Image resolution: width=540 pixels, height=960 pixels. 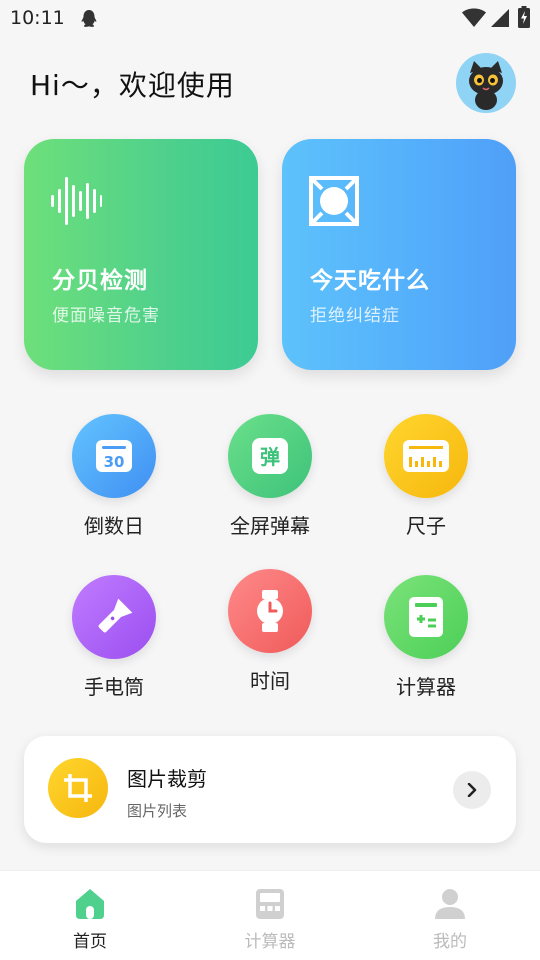 I want to click on calendar-30-text: 30, so click(x=114, y=462).